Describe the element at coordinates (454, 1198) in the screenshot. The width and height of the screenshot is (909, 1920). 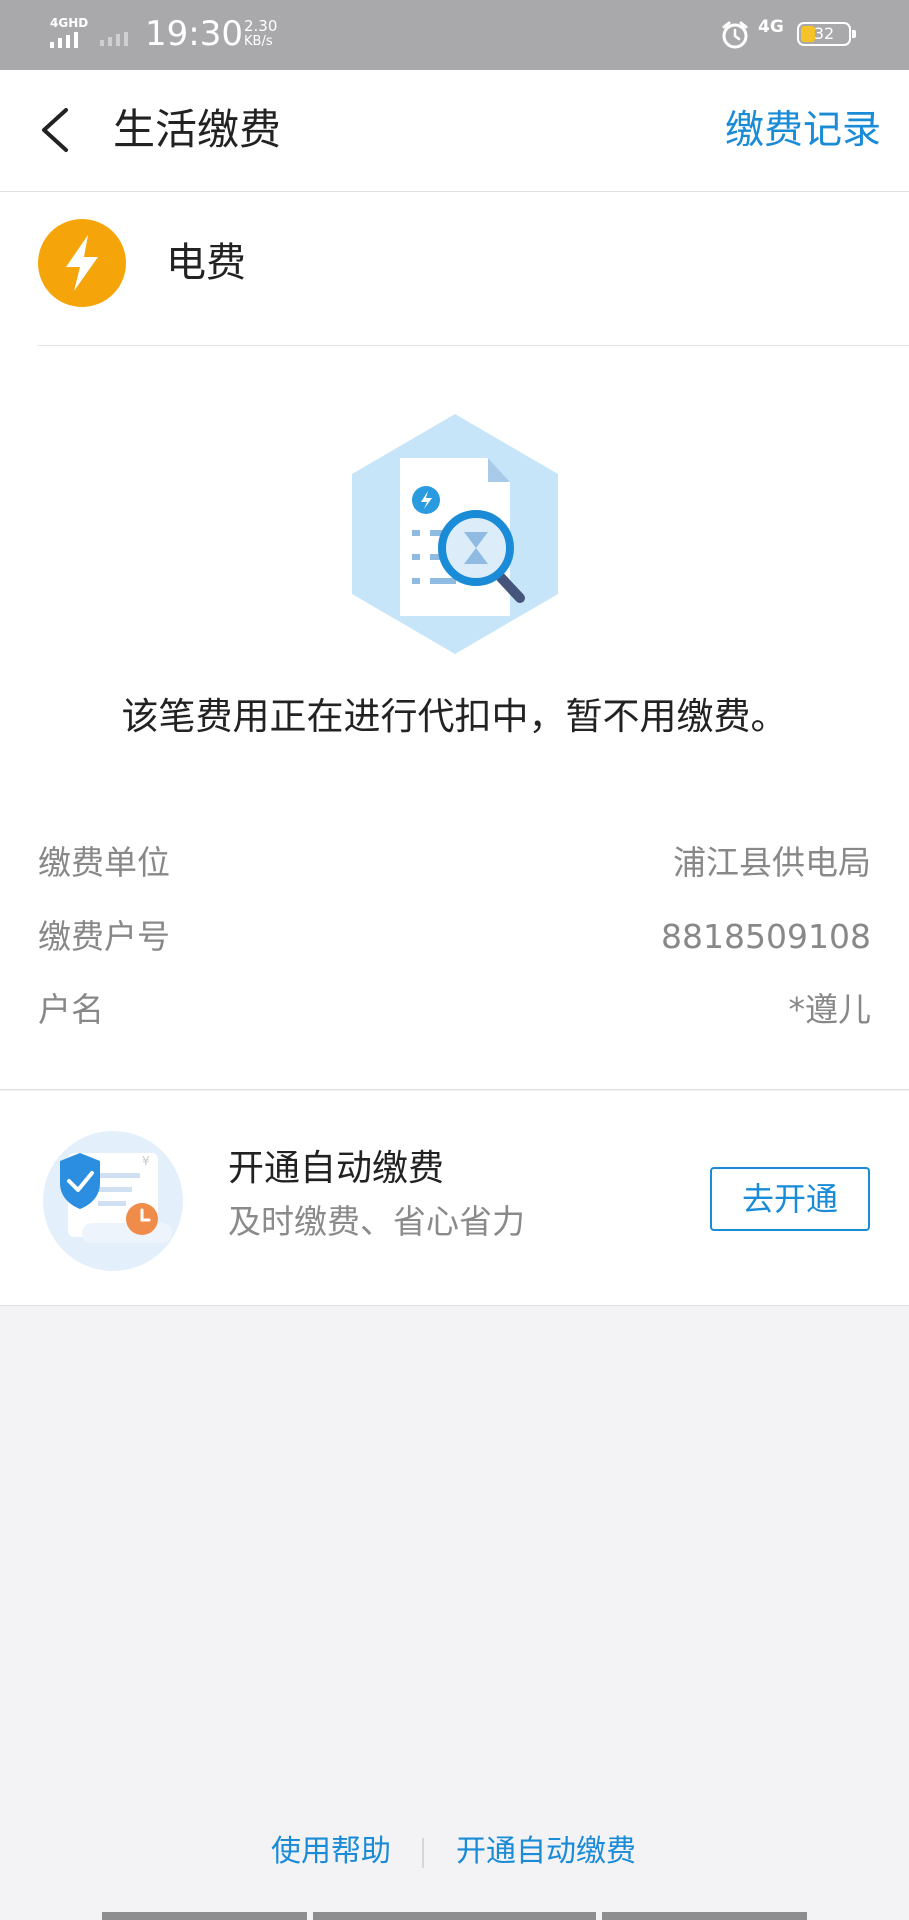
I see `autopay-card: ¥ 开通自动缴费 及时缴费、省心省力 去开通` at that location.